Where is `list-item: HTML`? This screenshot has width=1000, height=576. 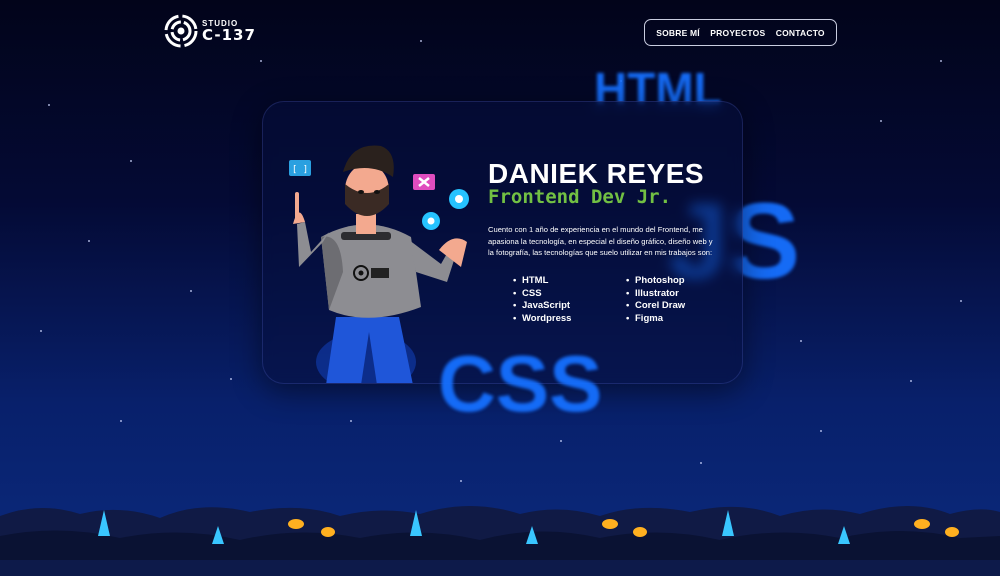 list-item: HTML is located at coordinates (542, 281).